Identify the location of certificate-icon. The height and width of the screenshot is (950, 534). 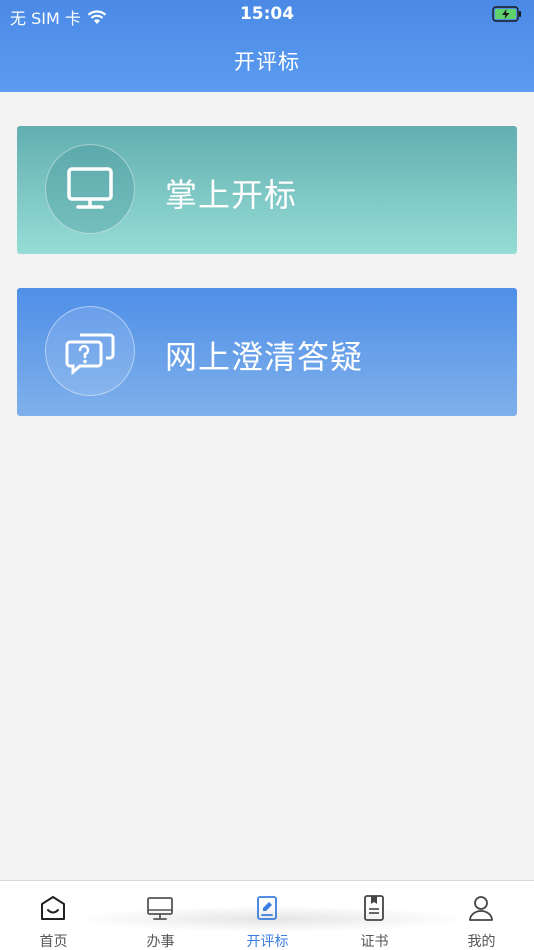
(374, 908).